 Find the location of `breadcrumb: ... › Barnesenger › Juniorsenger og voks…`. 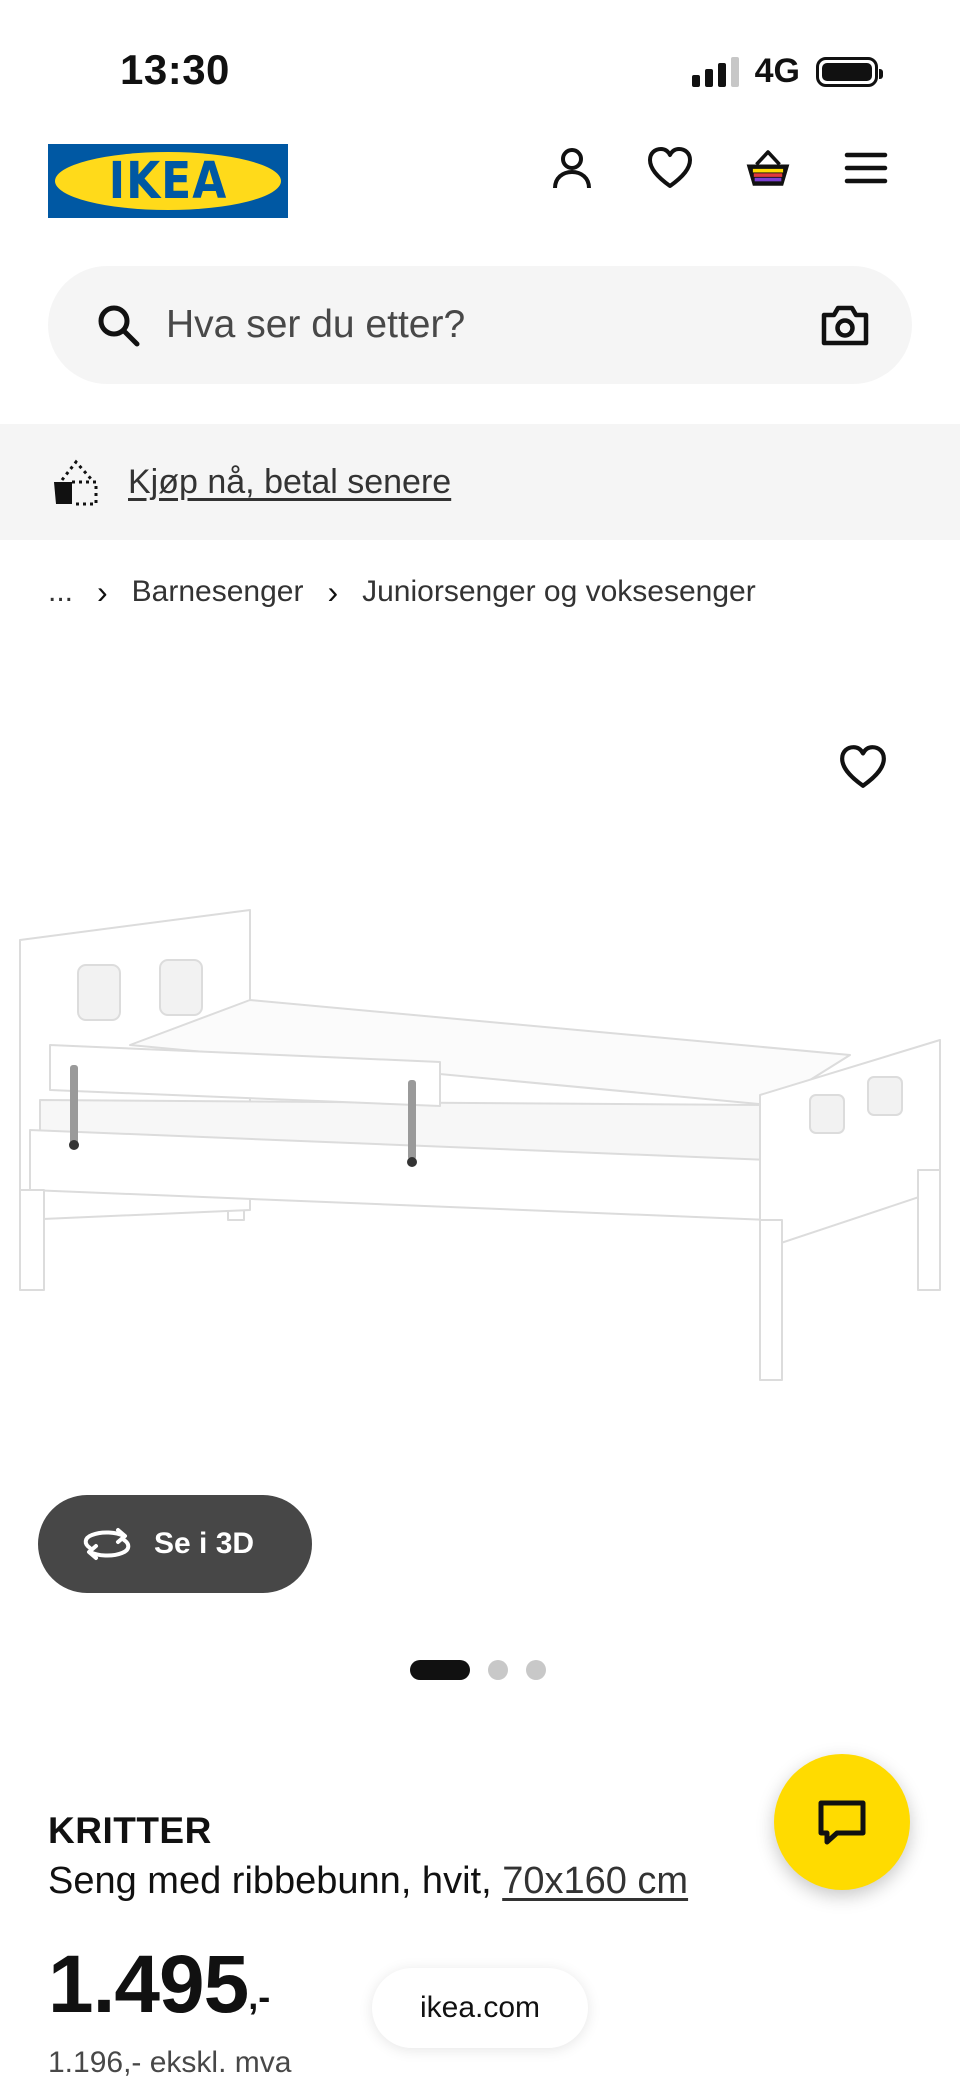

breadcrumb: ... › Barnesenger › Juniorsenger og voks… is located at coordinates (402, 592).